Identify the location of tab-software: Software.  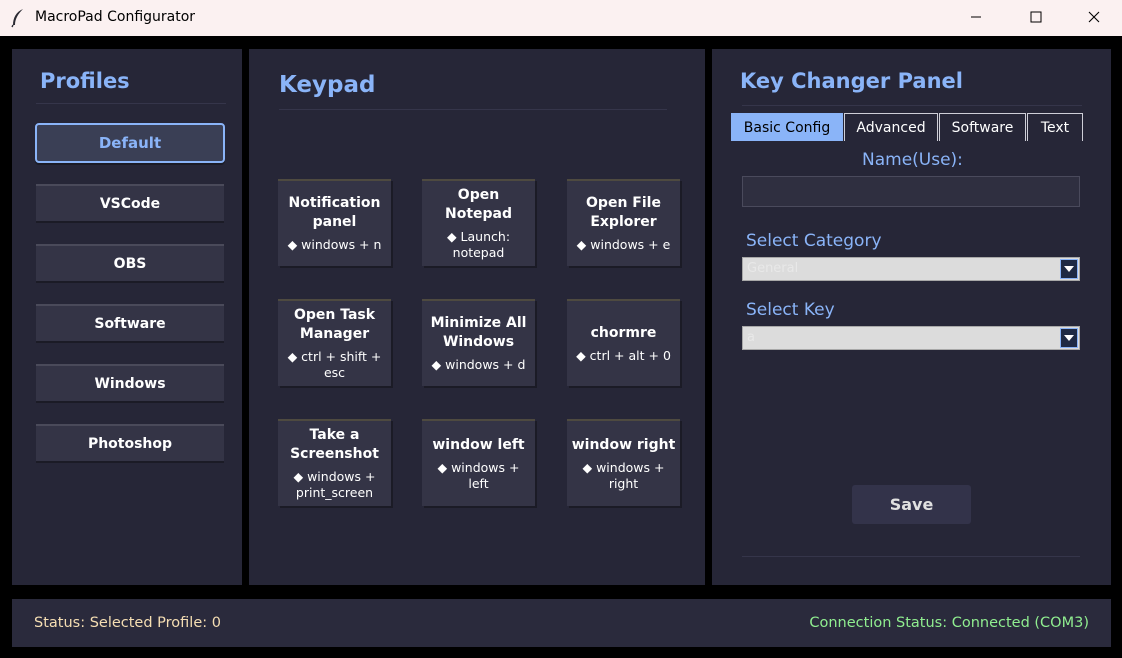
(982, 127).